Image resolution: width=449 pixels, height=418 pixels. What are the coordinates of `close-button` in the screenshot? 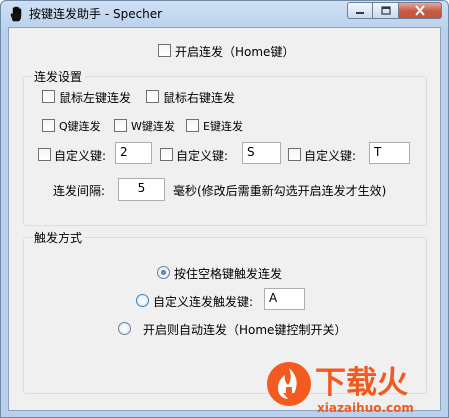 It's located at (420, 10).